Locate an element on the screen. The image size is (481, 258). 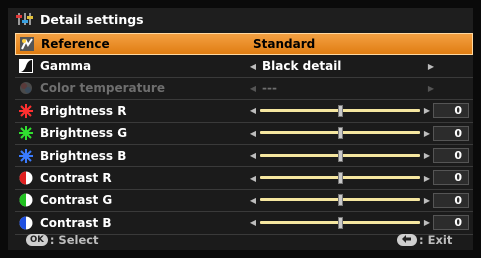
menu-item-label: Color temperature is located at coordinates (102, 88).